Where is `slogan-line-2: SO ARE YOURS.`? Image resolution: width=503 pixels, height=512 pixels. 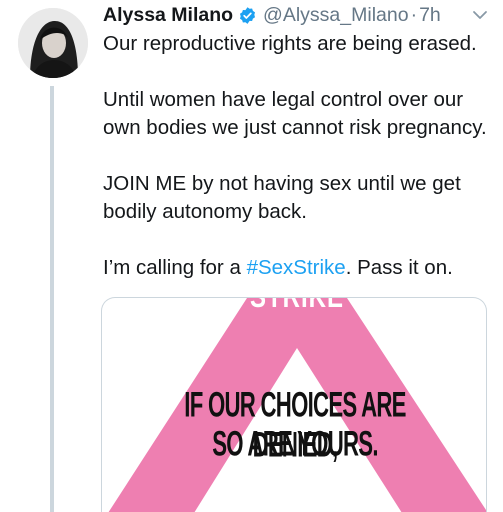 slogan-line-2: SO ARE YOURS. is located at coordinates (295, 444).